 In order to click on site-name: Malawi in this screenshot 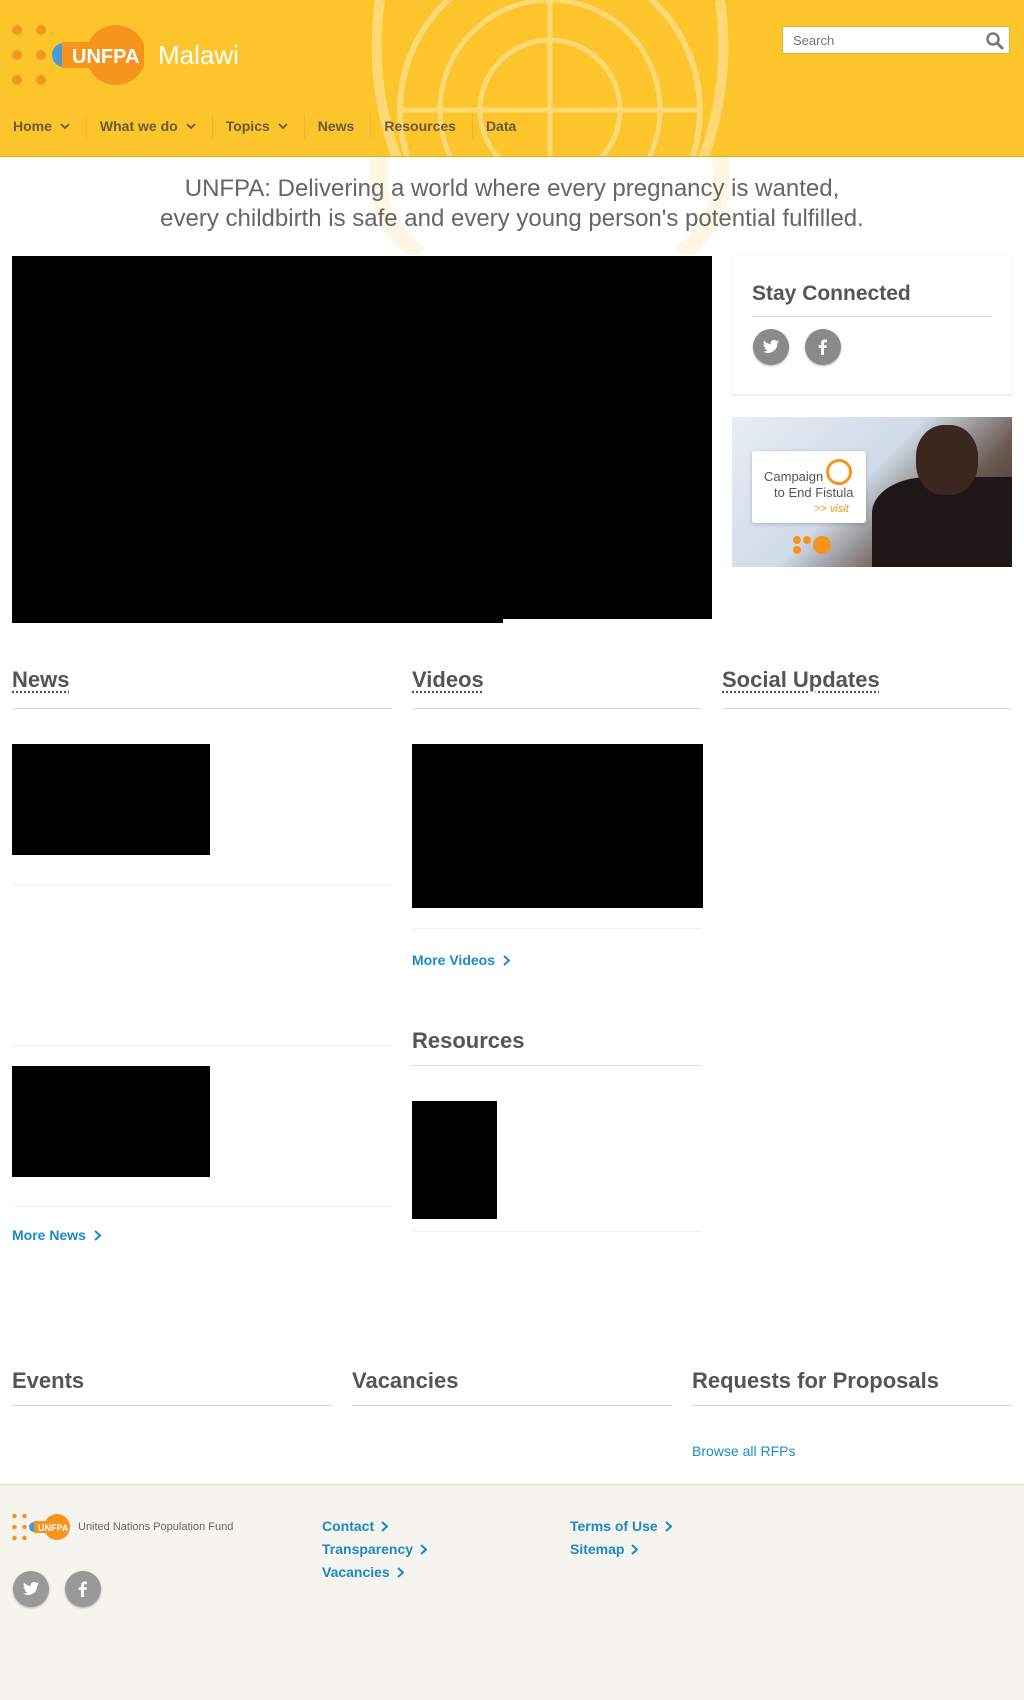, I will do `click(198, 55)`.